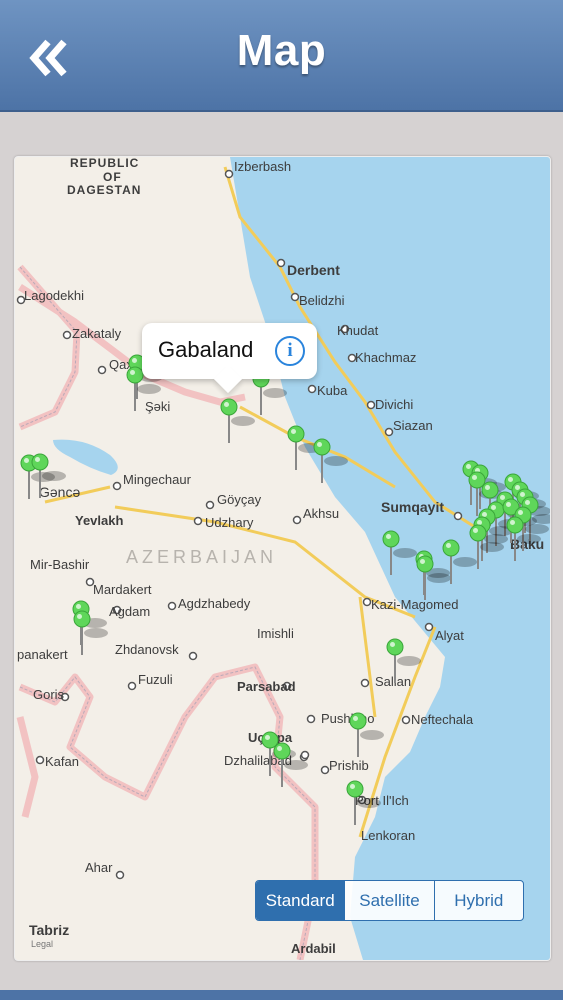 The height and width of the screenshot is (1000, 563). I want to click on label-kuba: Kuba, so click(332, 390).